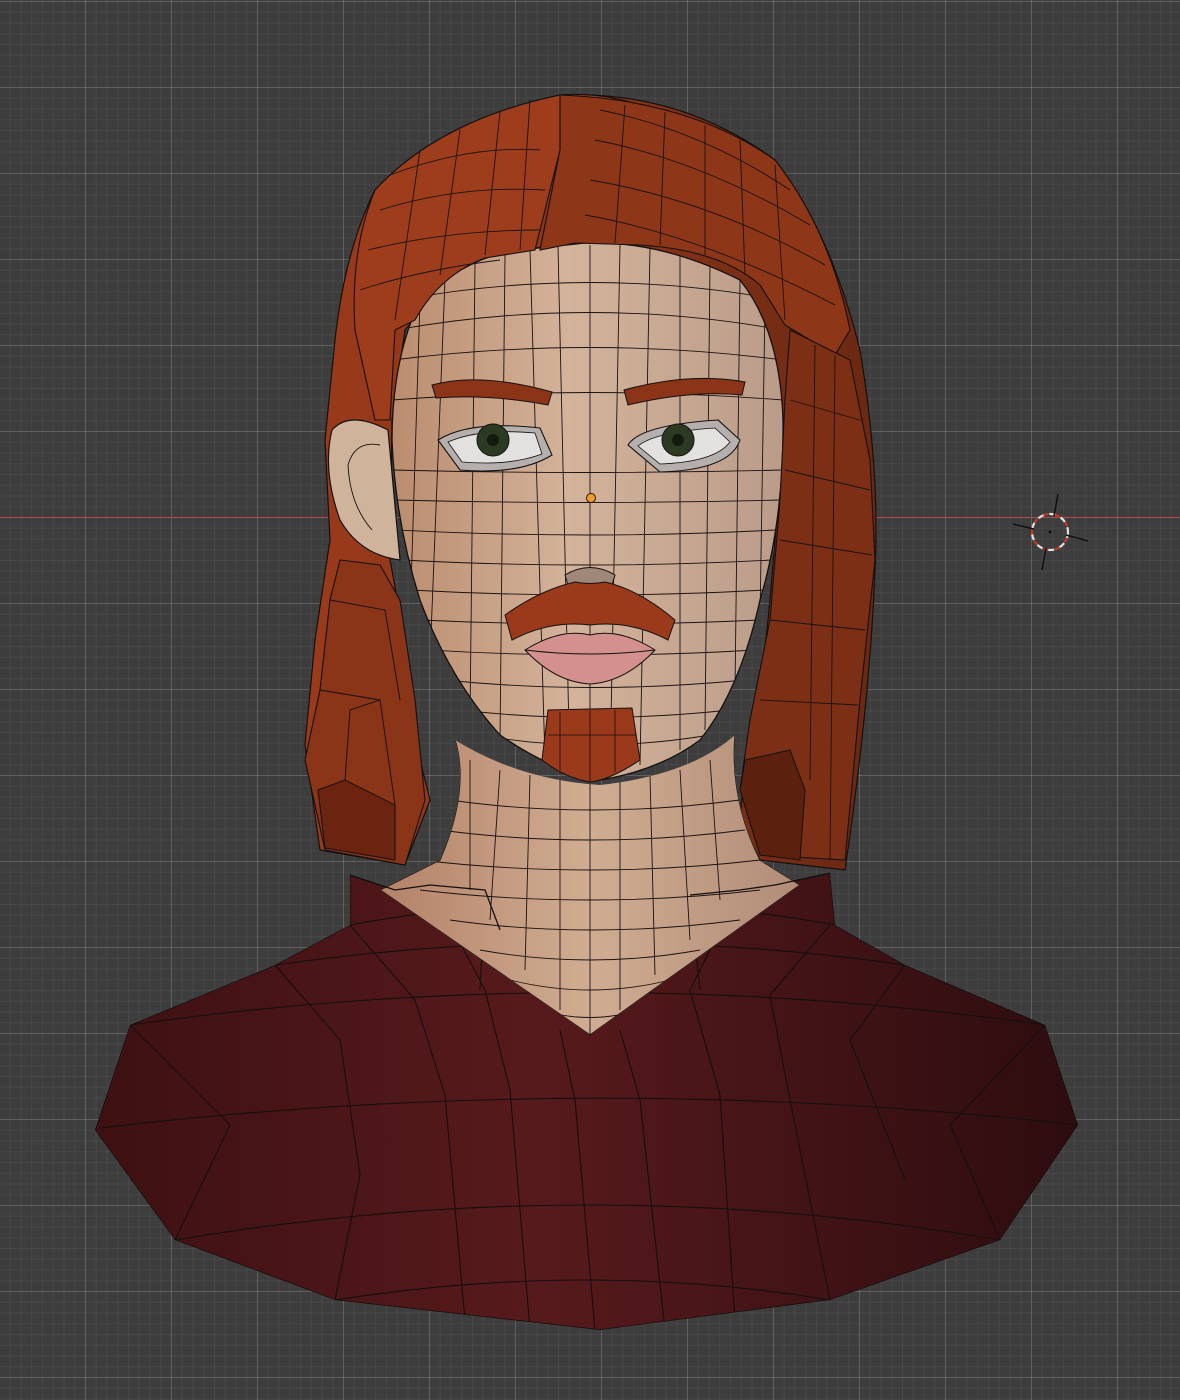  Describe the element at coordinates (1050, 532) in the screenshot. I see `3d-cursor-icon` at that location.